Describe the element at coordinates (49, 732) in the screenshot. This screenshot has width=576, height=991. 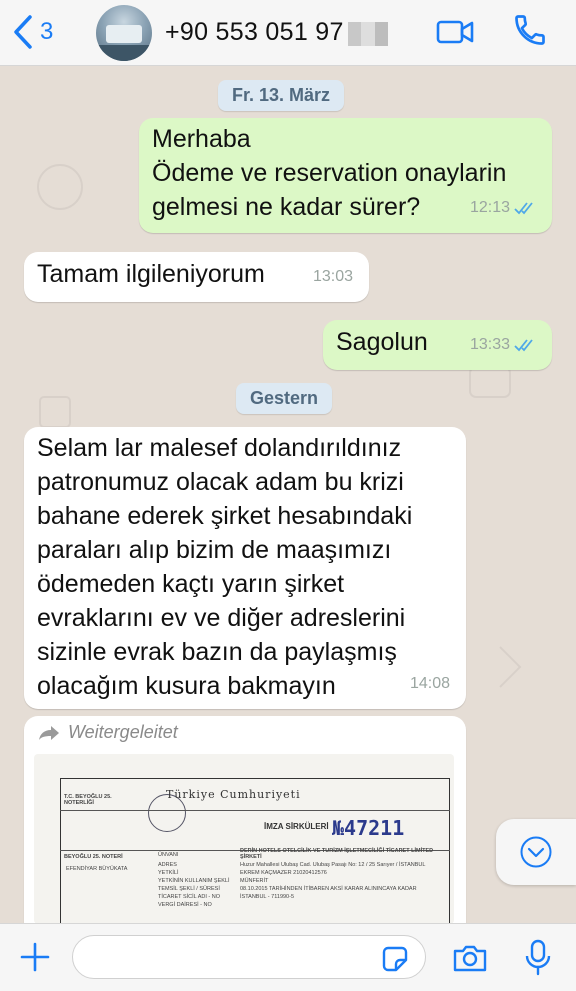
I see `forward-arrow-icon` at that location.